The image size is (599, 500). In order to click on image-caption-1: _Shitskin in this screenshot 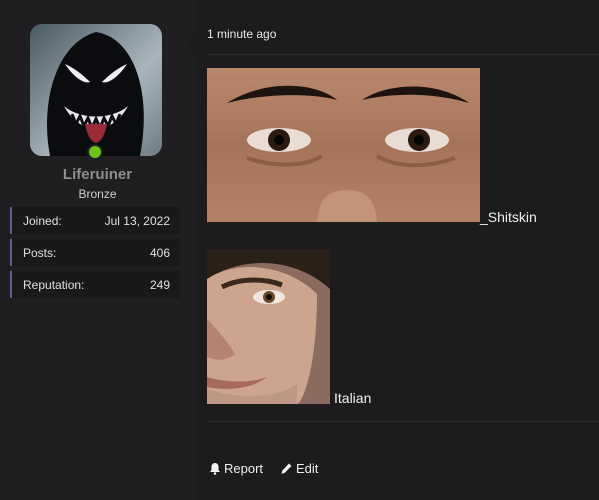, I will do `click(508, 217)`.